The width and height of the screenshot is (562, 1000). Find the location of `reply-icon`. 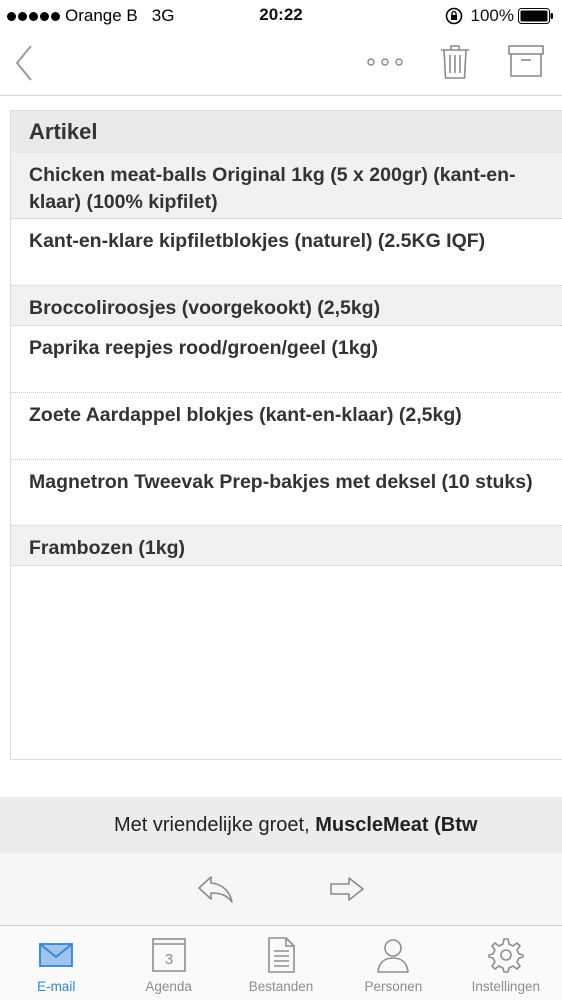

reply-icon is located at coordinates (215, 889).